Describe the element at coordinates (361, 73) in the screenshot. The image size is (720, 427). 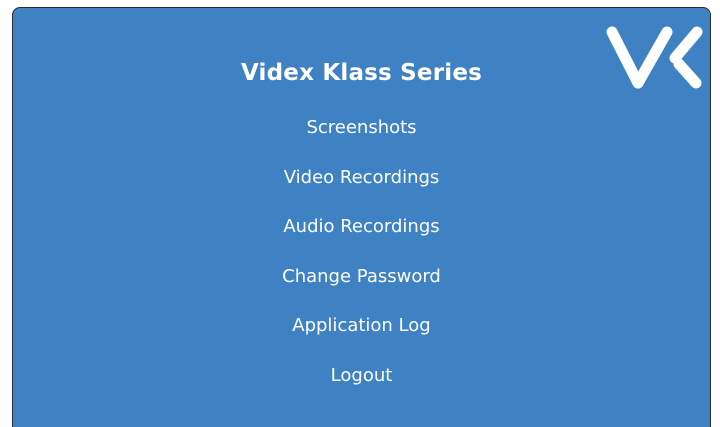
I see `app-title: Videx Klass Series` at that location.